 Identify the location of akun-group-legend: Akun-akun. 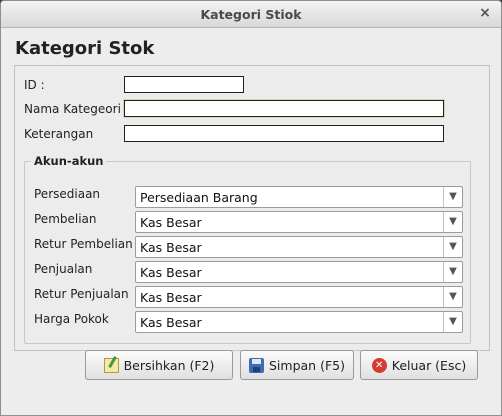
(69, 161).